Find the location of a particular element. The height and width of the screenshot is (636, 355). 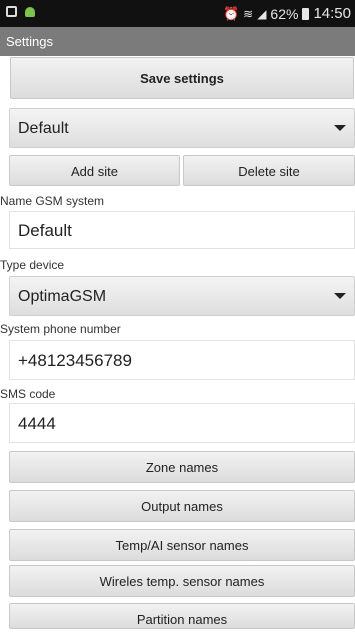

page-title: Settings is located at coordinates (29, 41).